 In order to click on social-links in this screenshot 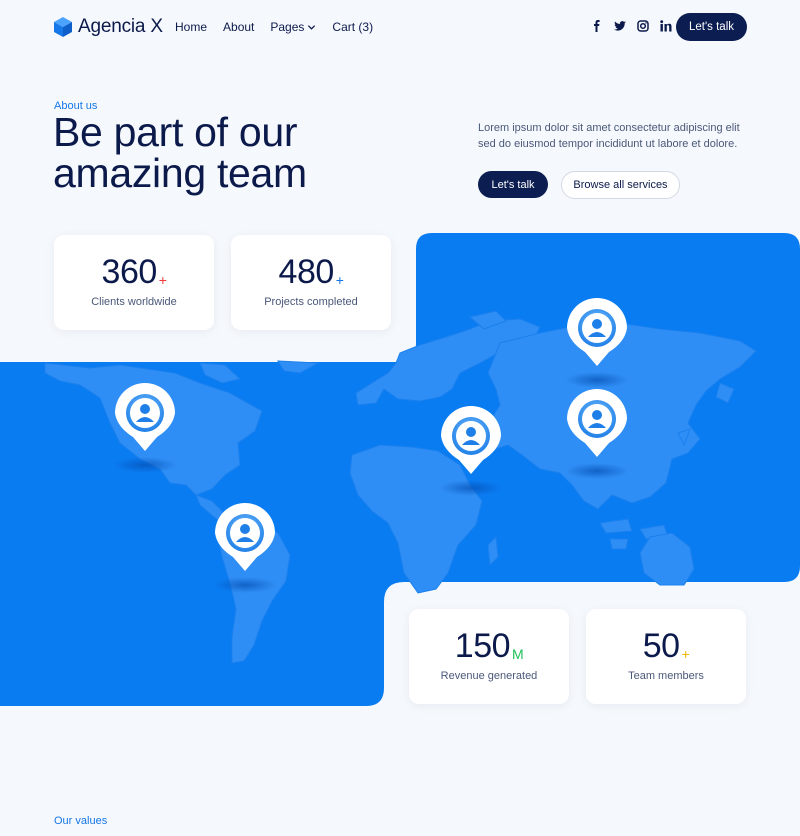, I will do `click(631, 25)`.